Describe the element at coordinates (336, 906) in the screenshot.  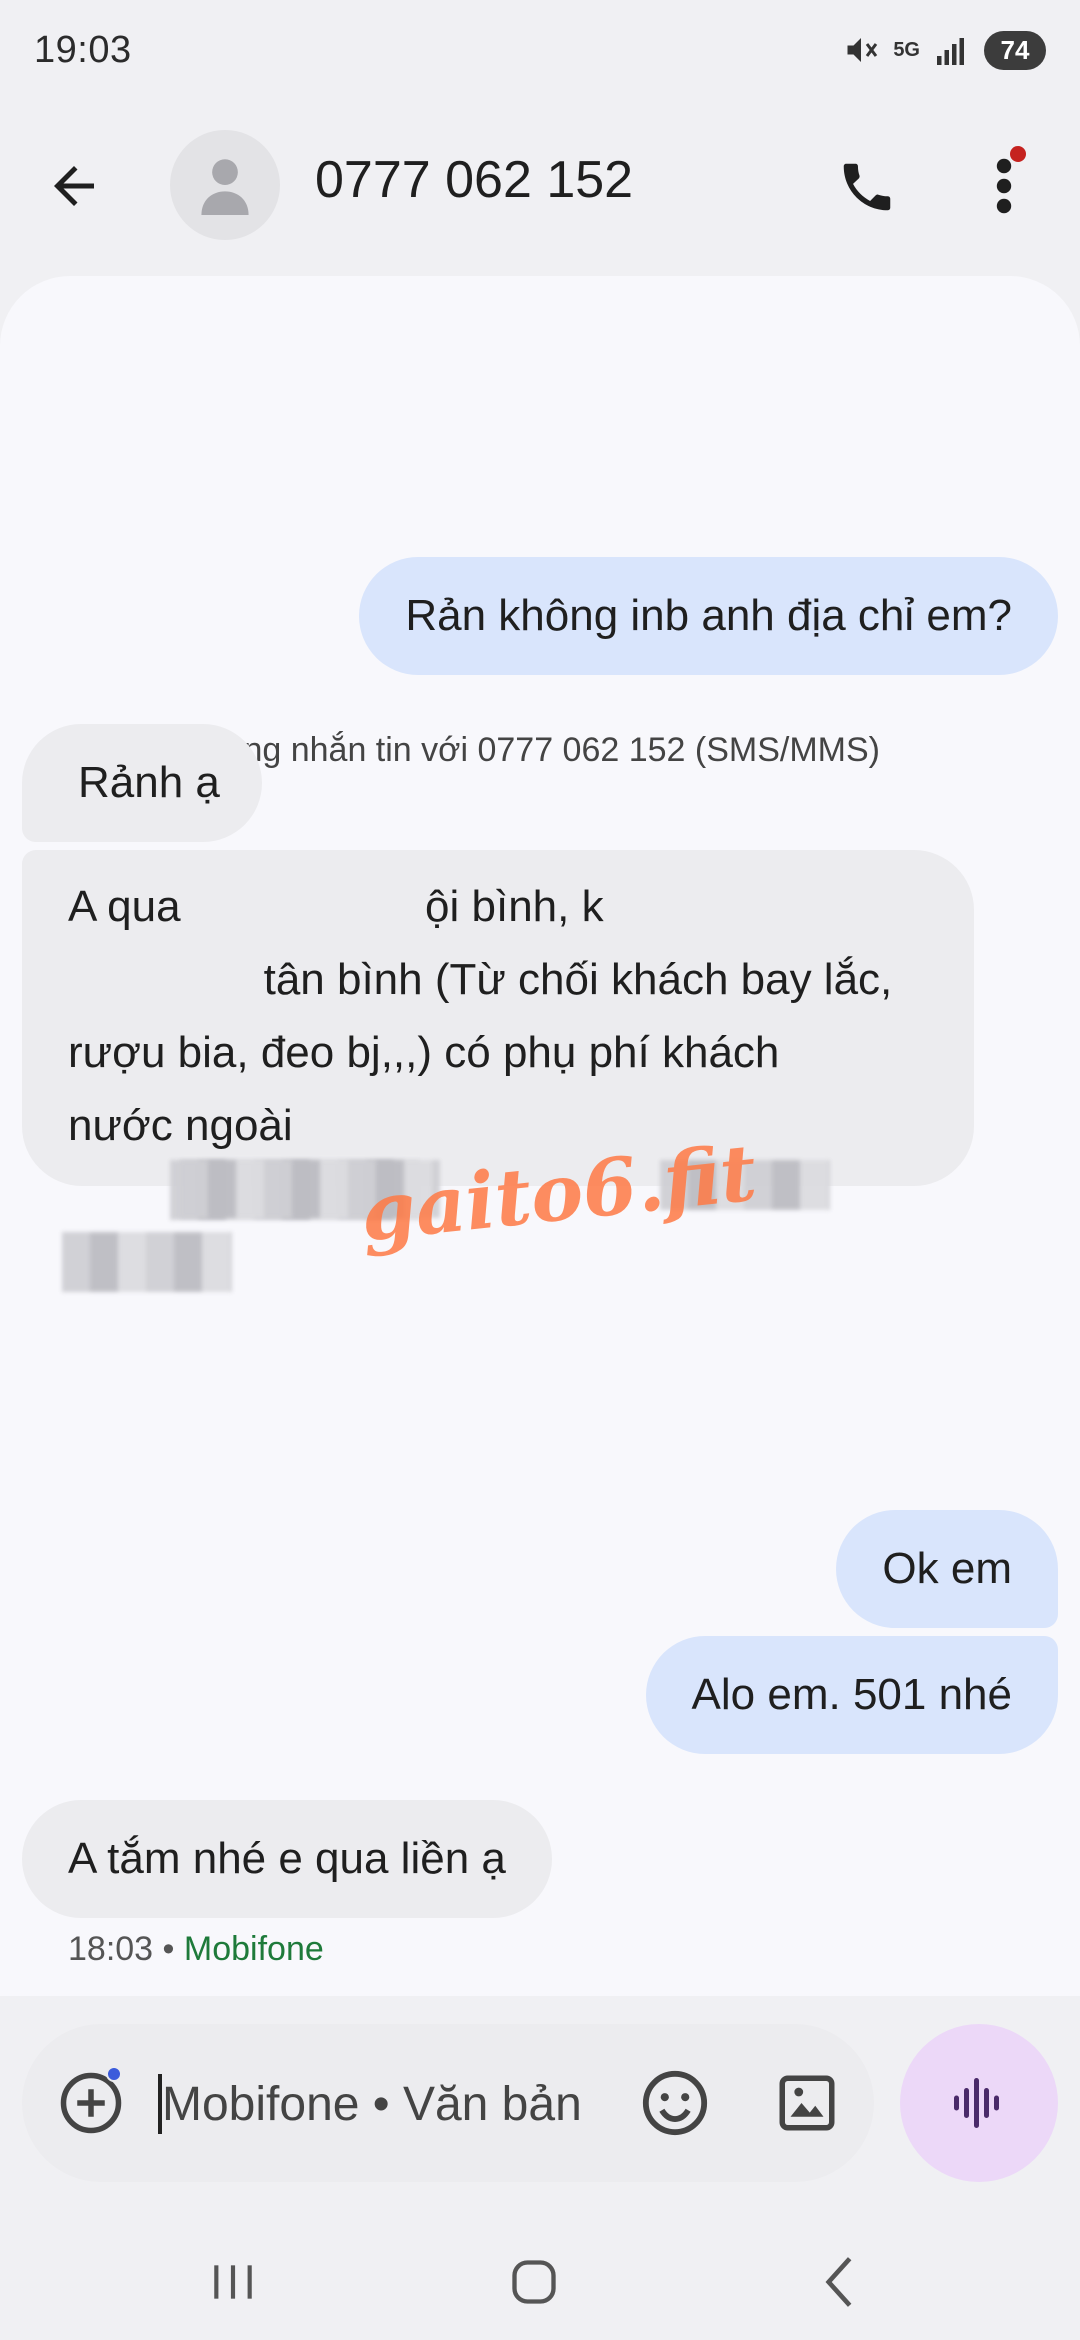
I see `message-line: A qua ội bình, k` at that location.